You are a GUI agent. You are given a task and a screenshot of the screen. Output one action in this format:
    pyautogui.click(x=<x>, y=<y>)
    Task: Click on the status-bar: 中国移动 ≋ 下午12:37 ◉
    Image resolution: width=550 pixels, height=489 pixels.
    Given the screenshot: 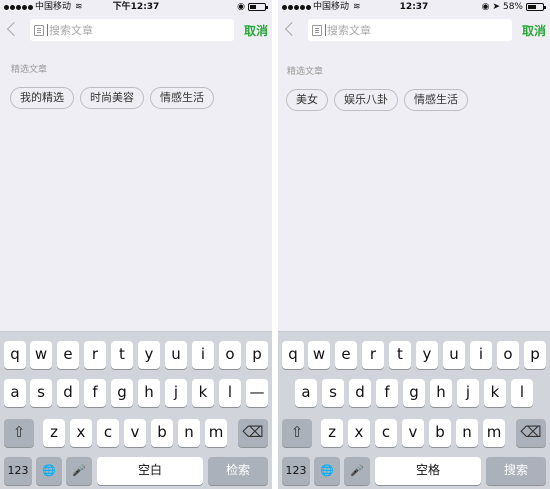 What is the action you would take?
    pyautogui.click(x=136, y=7)
    